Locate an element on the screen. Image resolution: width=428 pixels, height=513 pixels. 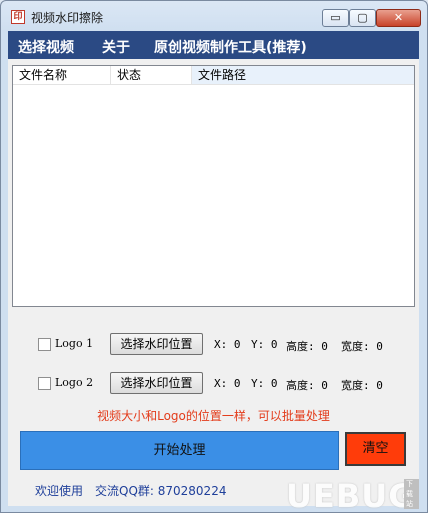
logo2-checkbox is located at coordinates (44, 383).